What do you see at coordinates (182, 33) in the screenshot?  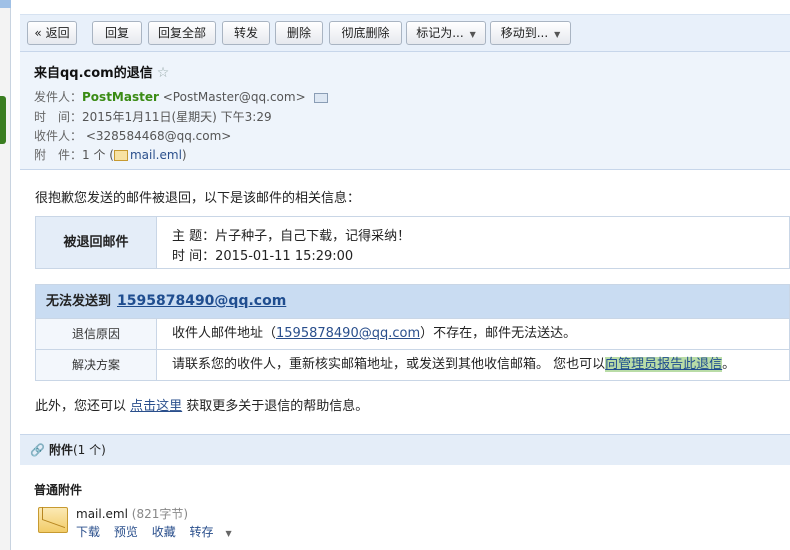 I see `reply-all-button: 回复全部` at bounding box center [182, 33].